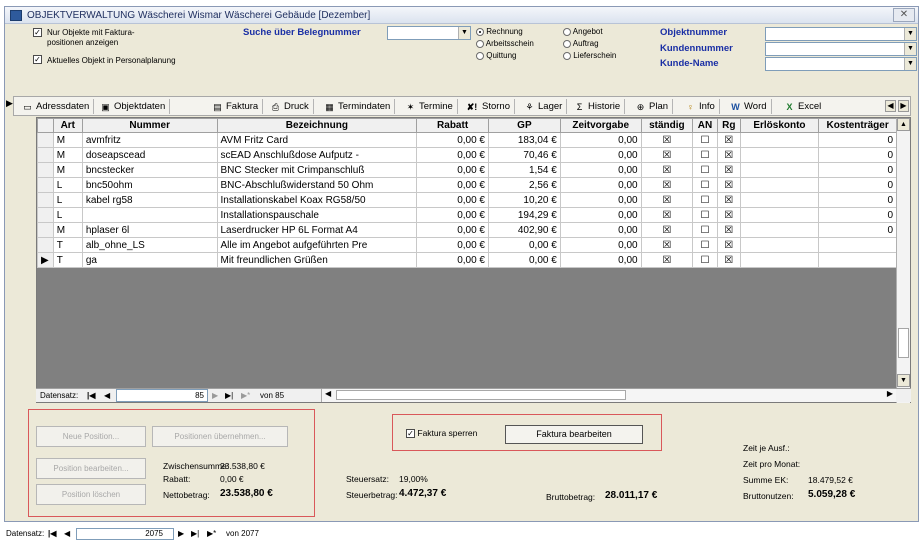 Image resolution: width=923 pixels, height=543 pixels. Describe the element at coordinates (91, 494) in the screenshot. I see `delete-position-button: Position löschen` at that location.